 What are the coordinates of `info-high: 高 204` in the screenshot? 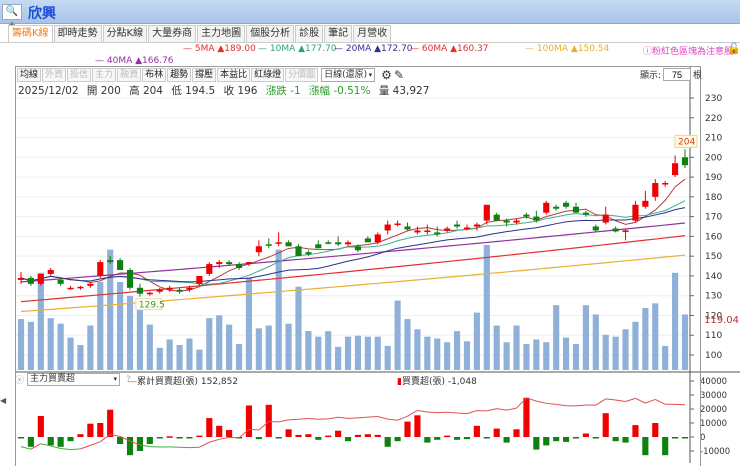 It's located at (146, 91).